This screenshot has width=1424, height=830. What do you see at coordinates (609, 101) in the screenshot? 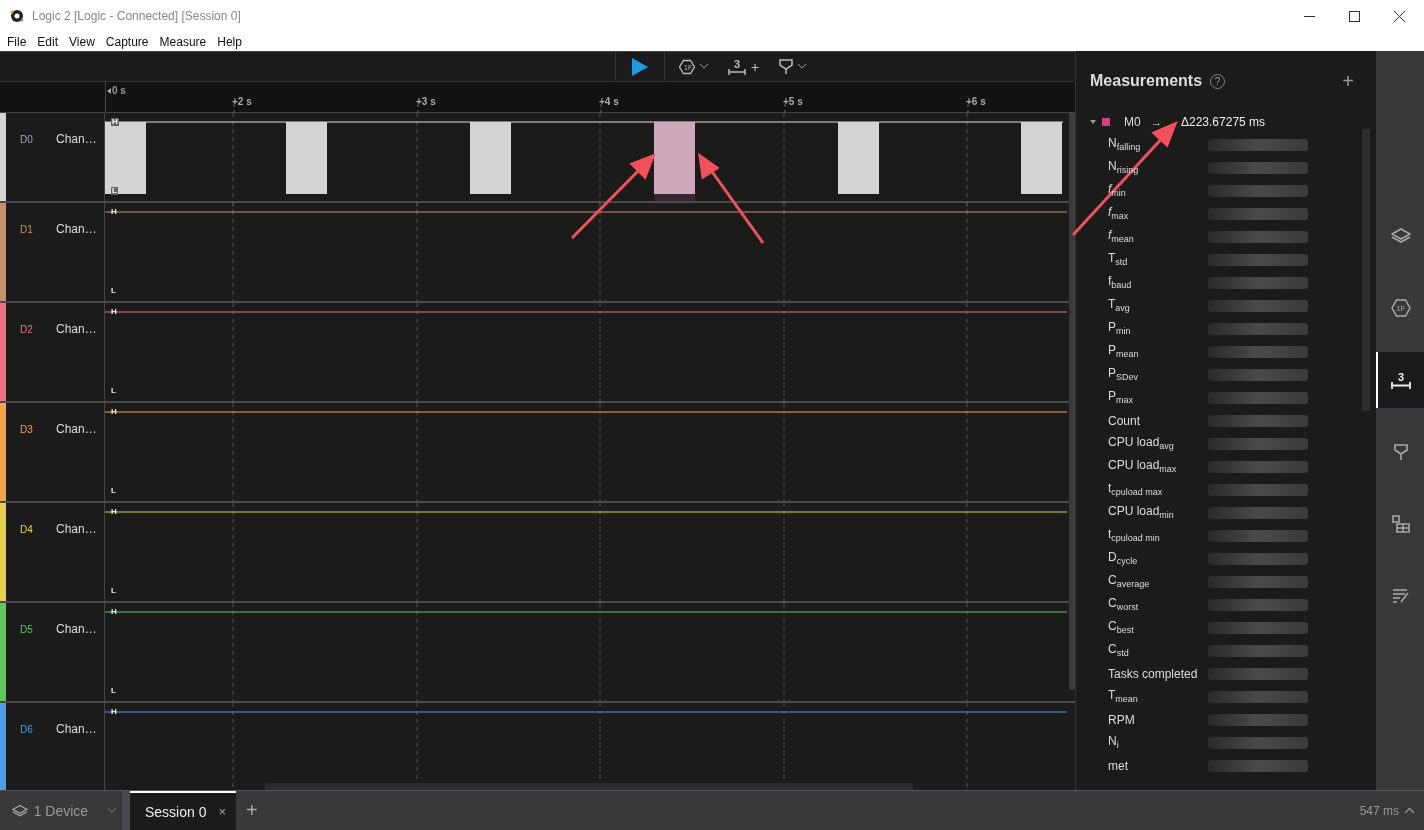
I see `time-tick-label: +4 s` at bounding box center [609, 101].